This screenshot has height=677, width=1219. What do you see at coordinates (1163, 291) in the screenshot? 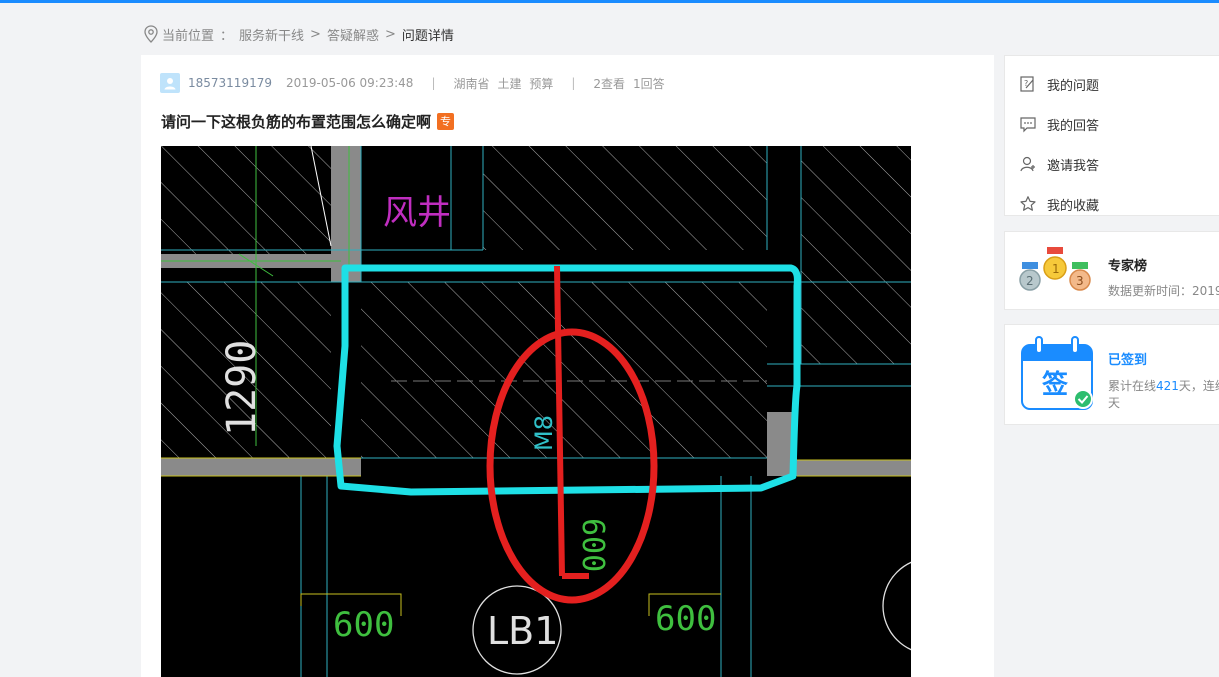
I see `expert-update-time: 数据更新时间：2019` at bounding box center [1163, 291].